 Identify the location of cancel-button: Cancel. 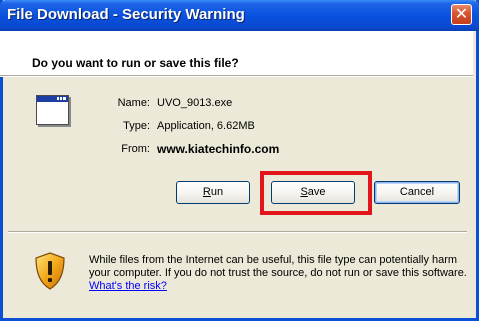
(417, 192).